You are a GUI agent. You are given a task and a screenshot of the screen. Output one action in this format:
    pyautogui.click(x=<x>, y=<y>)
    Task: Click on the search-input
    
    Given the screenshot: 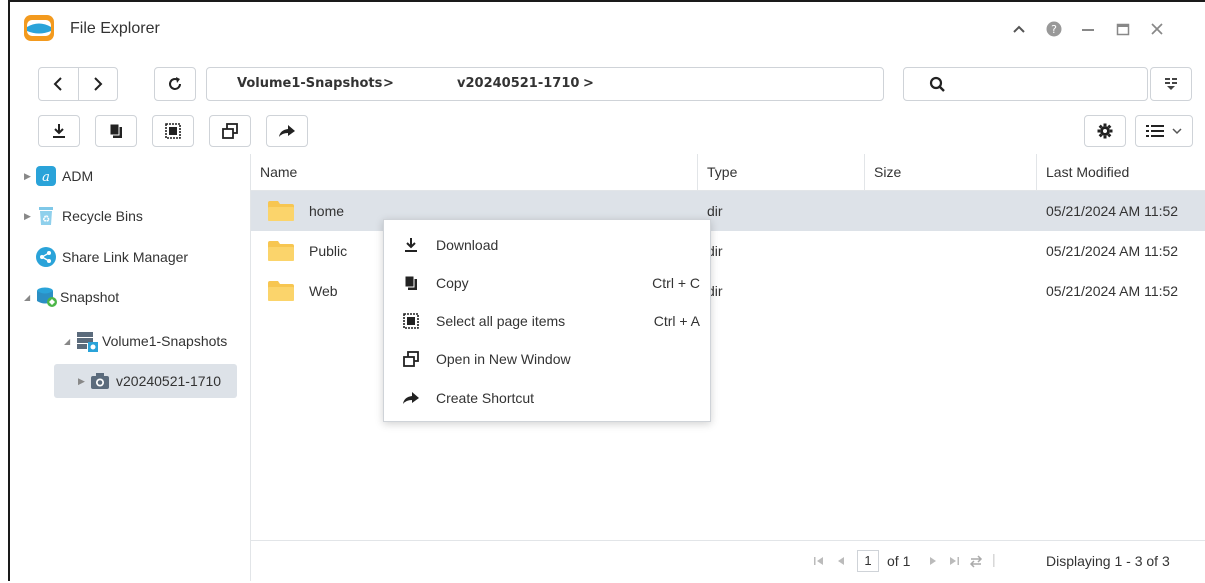 What is the action you would take?
    pyautogui.click(x=1025, y=84)
    